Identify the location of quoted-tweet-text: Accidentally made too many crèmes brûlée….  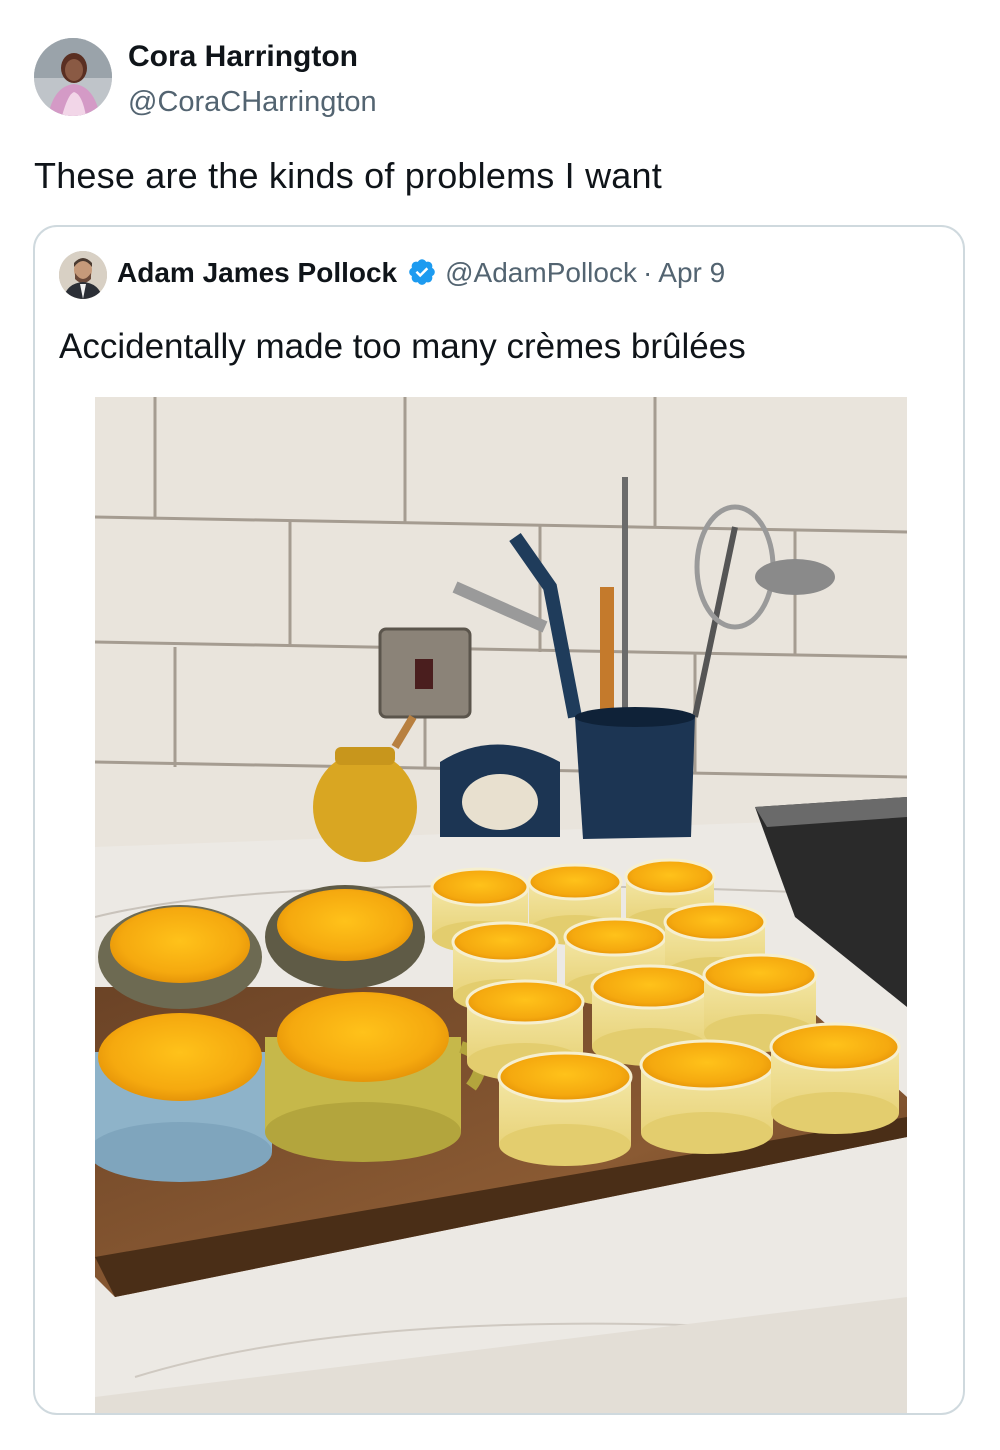
(402, 346).